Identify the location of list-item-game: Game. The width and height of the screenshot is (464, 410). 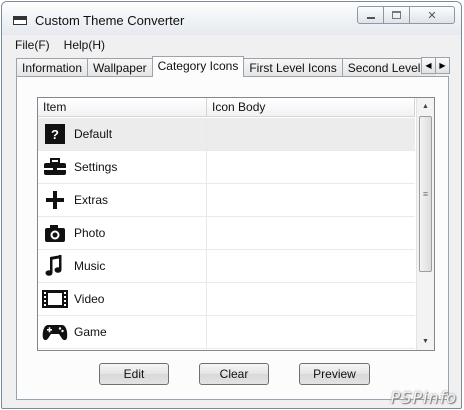
(226, 332).